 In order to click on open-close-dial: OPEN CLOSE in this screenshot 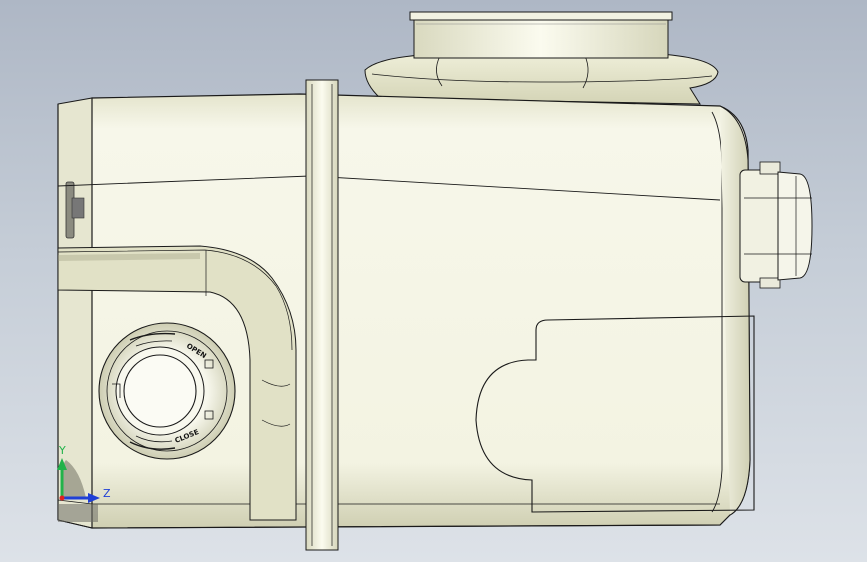, I will do `click(167, 391)`.